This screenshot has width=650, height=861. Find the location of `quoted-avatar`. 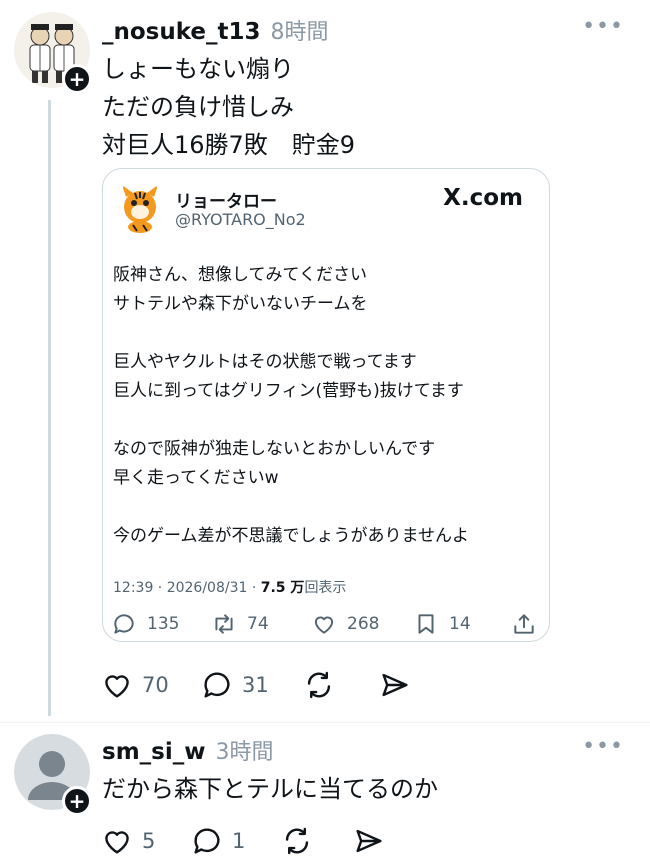

quoted-avatar is located at coordinates (140, 208).